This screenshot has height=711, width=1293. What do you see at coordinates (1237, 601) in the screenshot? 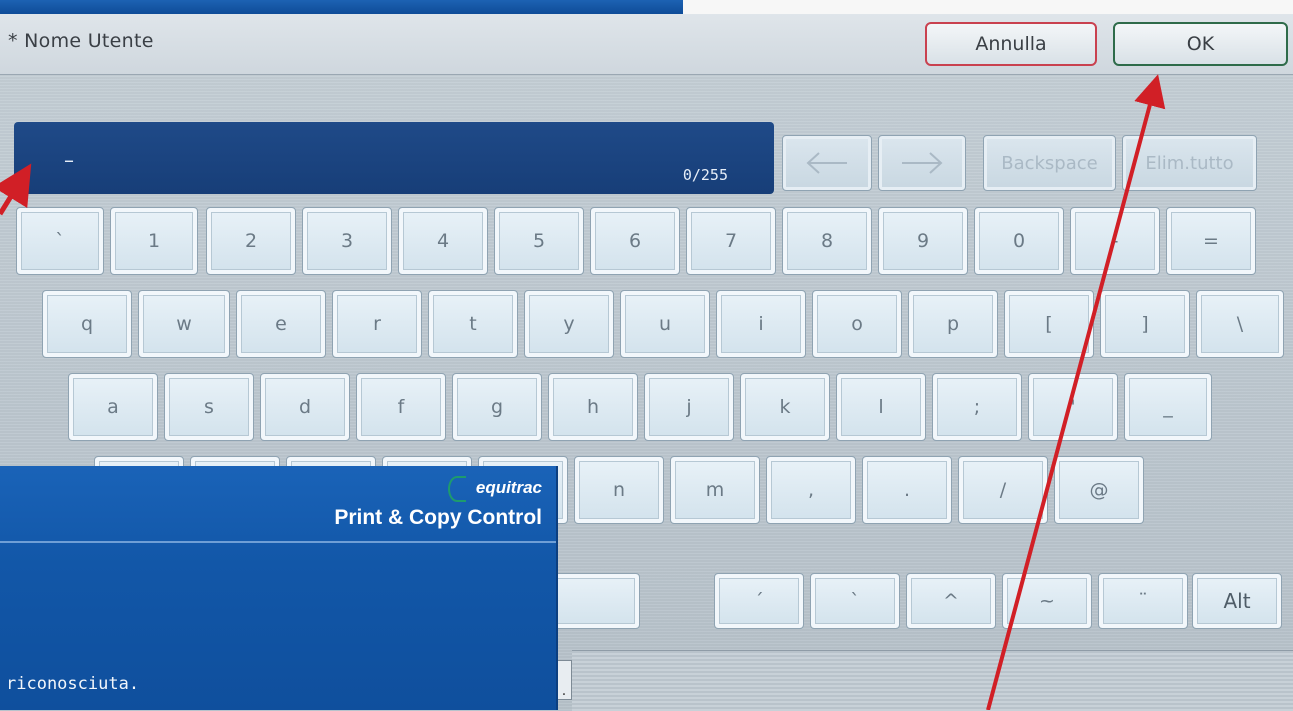
I see `alt-key: Alt` at bounding box center [1237, 601].